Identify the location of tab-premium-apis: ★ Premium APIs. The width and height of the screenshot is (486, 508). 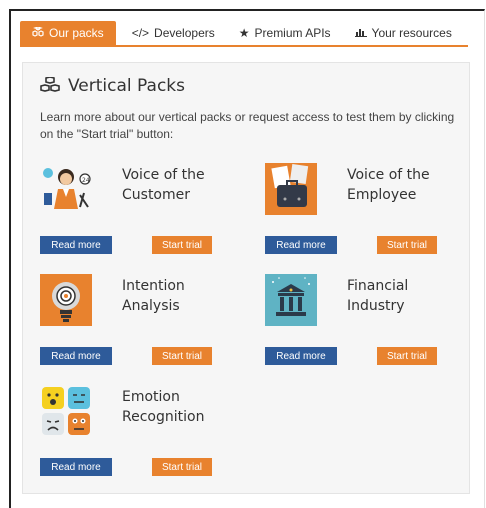
(285, 33).